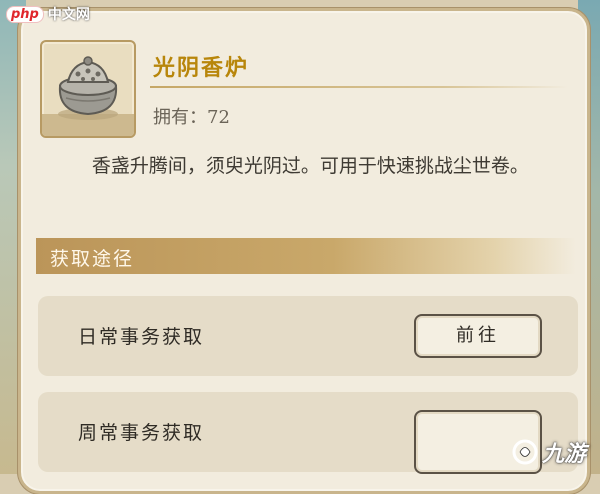 The width and height of the screenshot is (600, 494). I want to click on acquire-row-weekly: 周常事务获取, so click(308, 433).